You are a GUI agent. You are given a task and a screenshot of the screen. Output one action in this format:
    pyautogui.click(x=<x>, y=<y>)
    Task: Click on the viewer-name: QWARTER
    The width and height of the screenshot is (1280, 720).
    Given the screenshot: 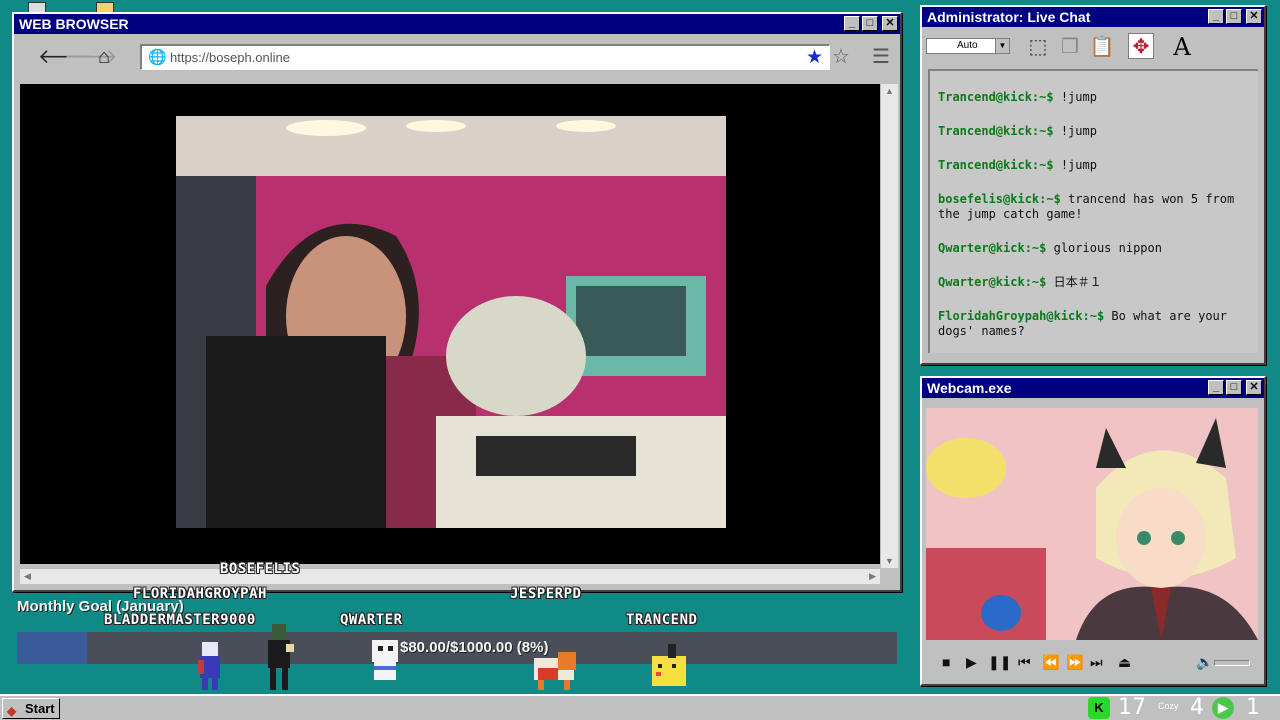 What is the action you would take?
    pyautogui.click(x=371, y=620)
    